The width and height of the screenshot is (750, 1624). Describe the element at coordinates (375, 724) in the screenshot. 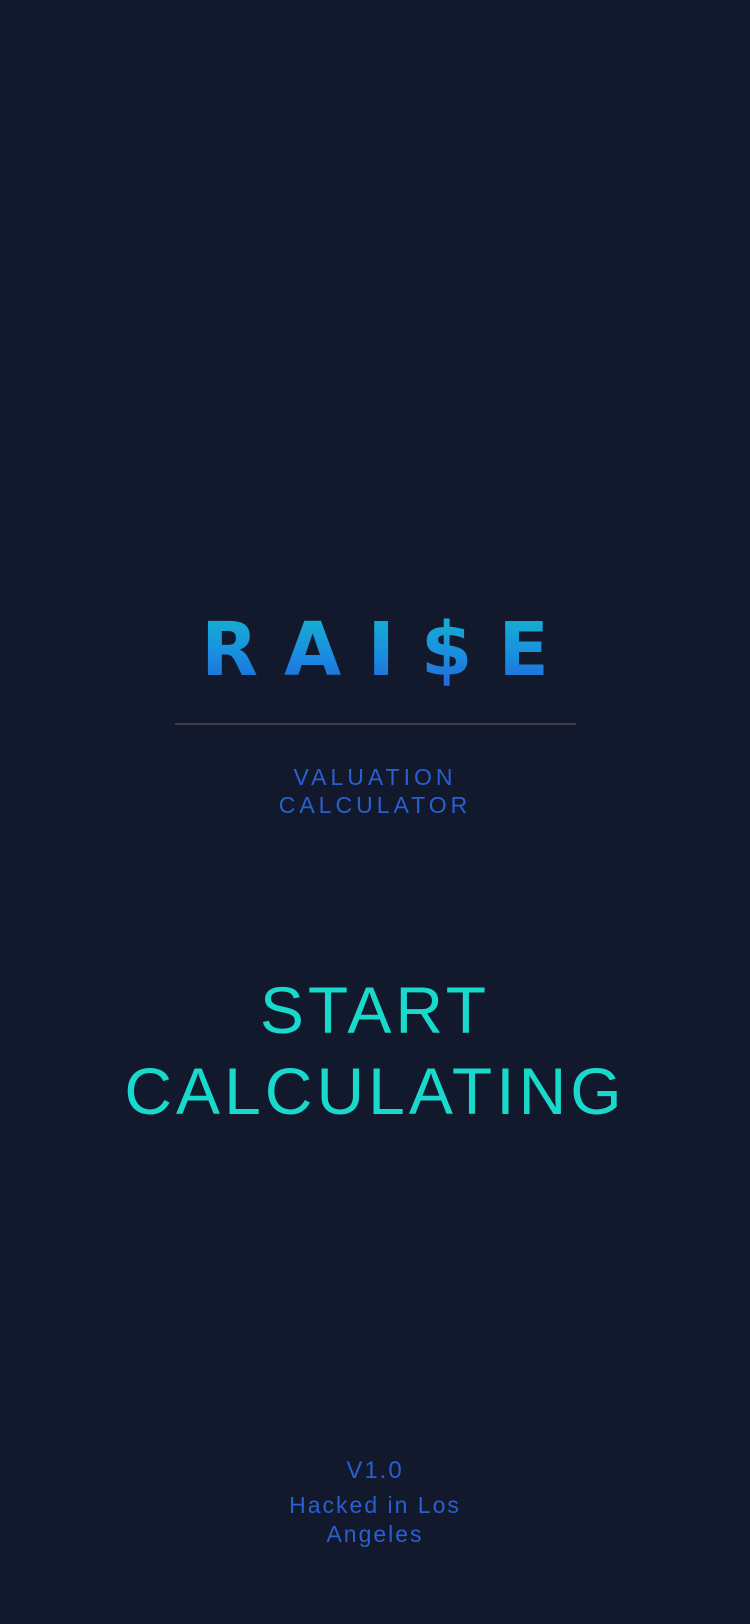

I see `divider` at that location.